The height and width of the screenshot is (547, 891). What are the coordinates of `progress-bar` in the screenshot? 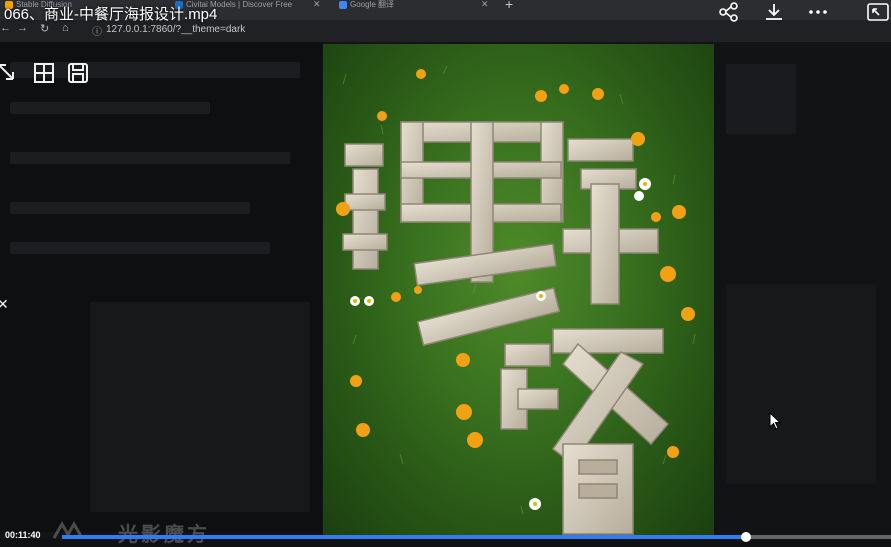 It's located at (476, 537).